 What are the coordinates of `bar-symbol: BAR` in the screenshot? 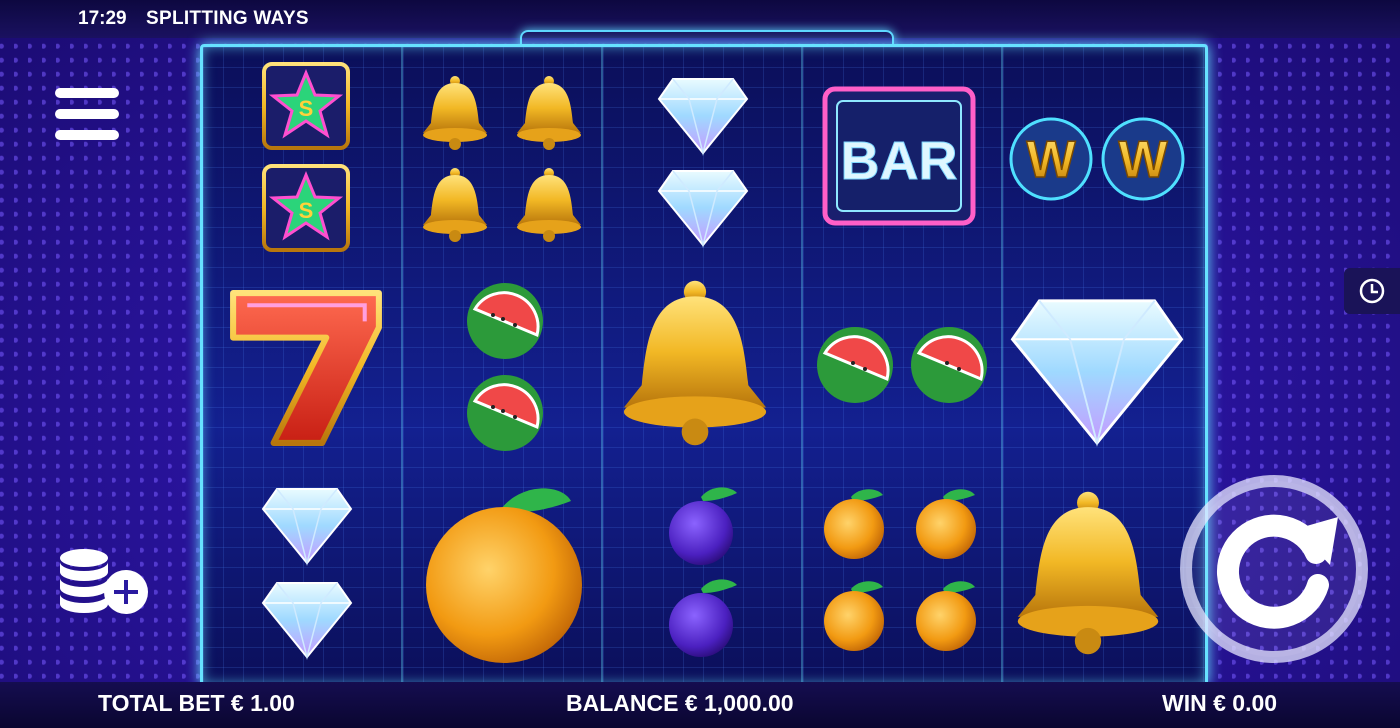 It's located at (899, 156).